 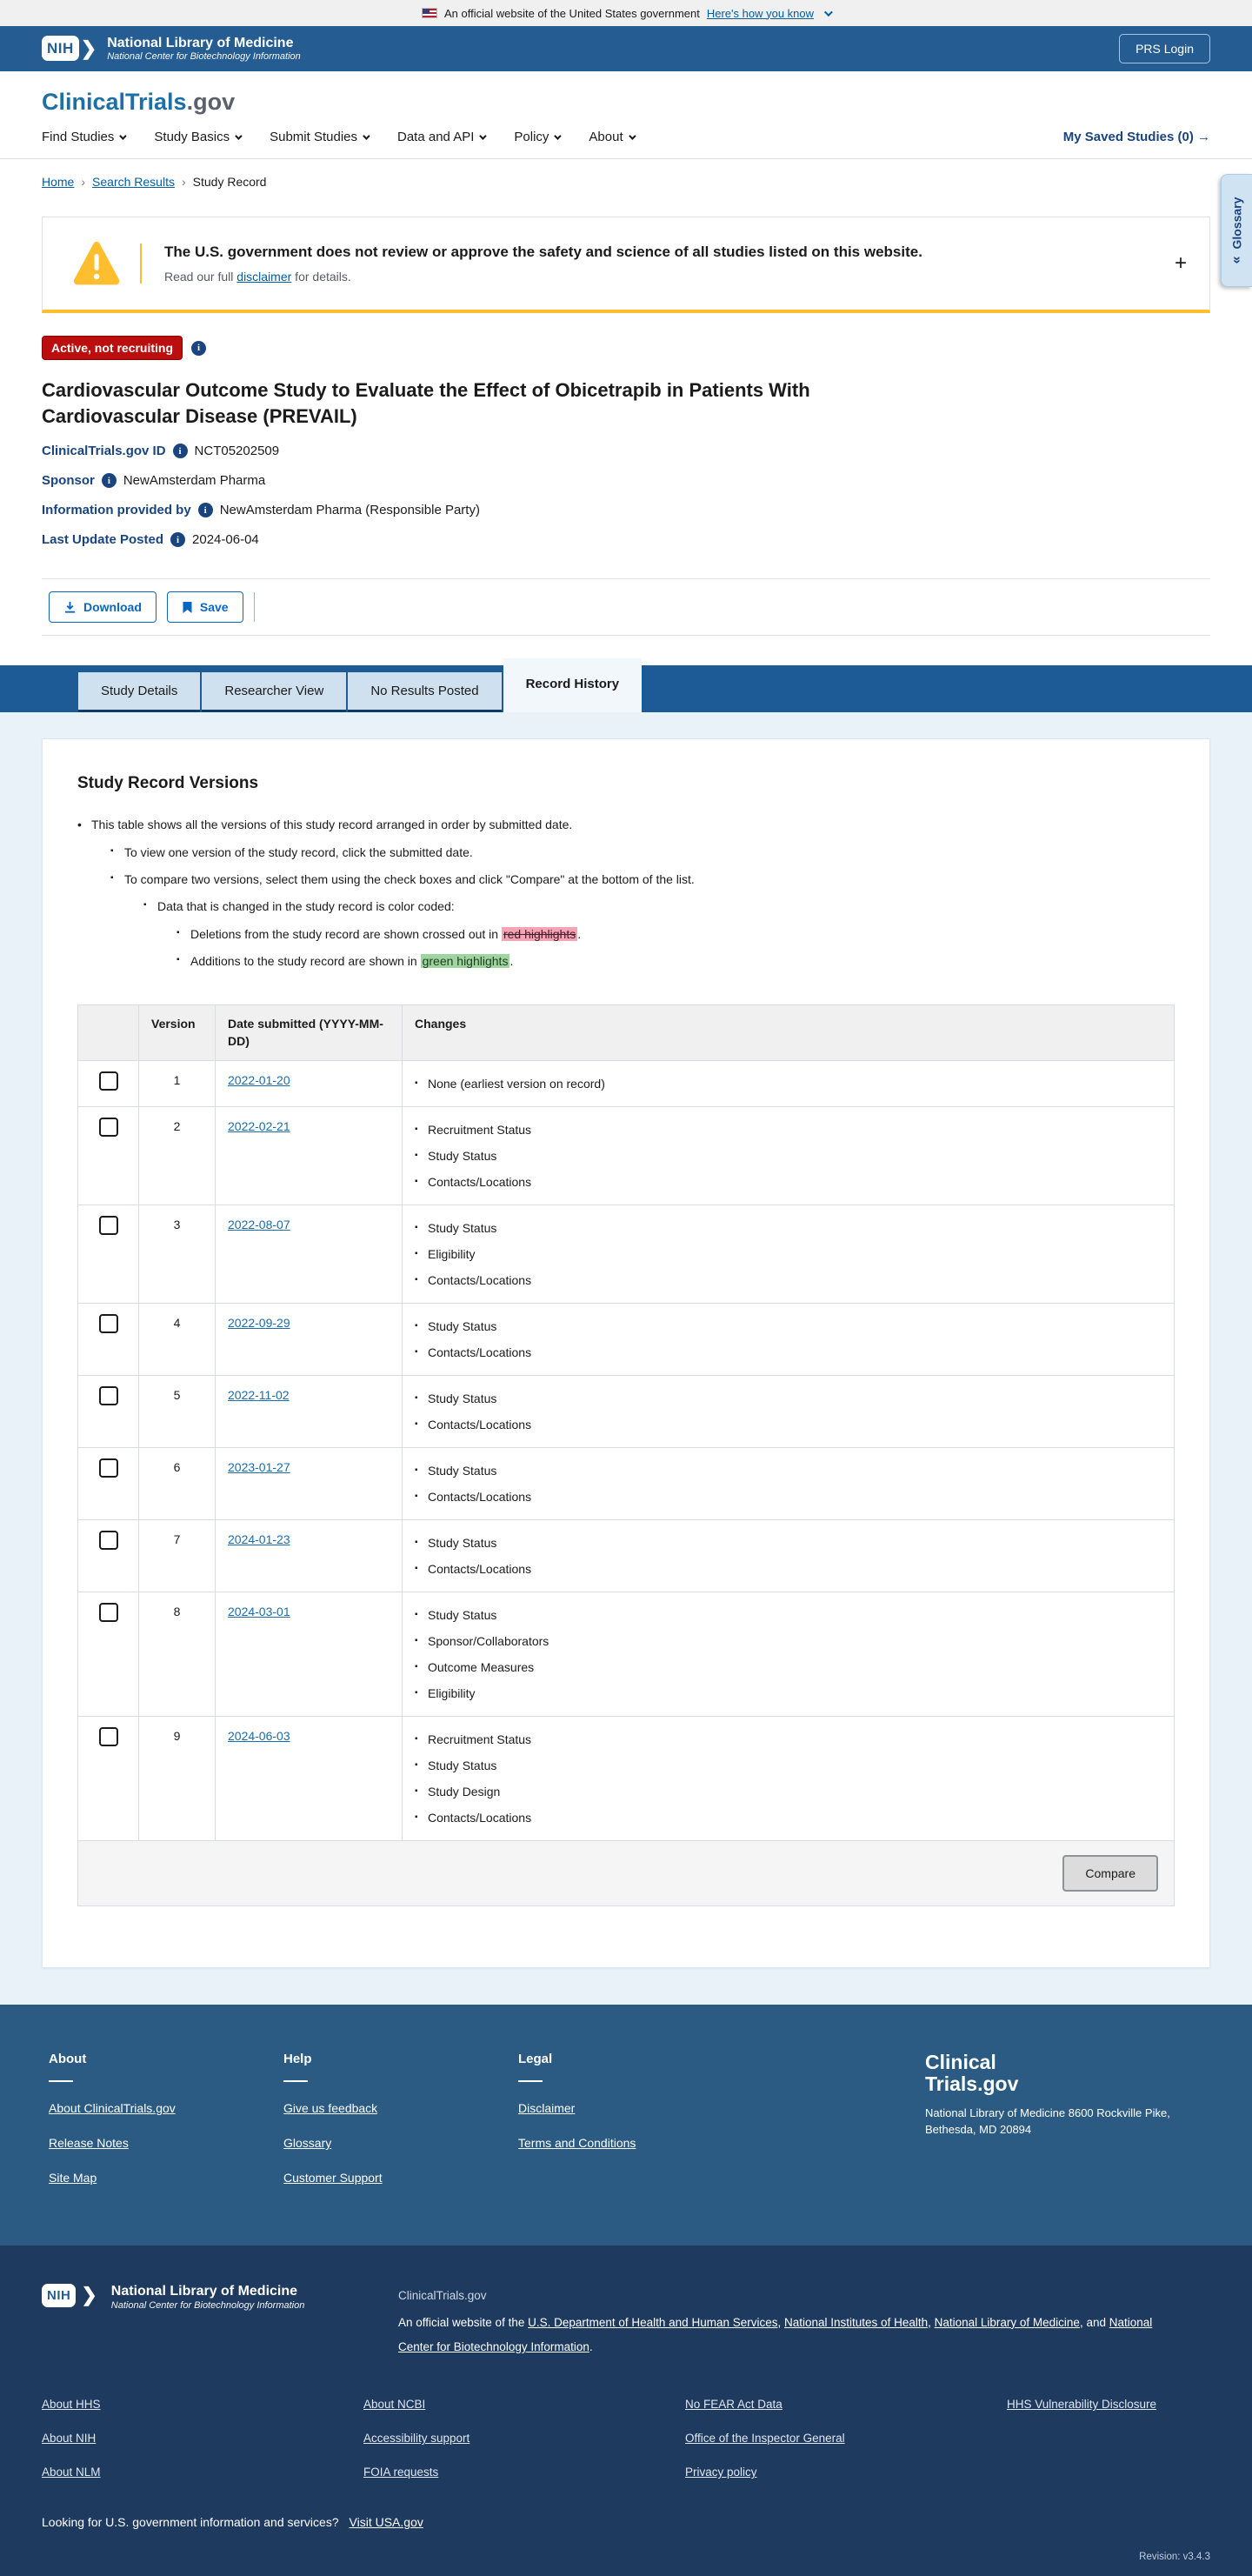 What do you see at coordinates (540, 934) in the screenshot?
I see `red-highlight-sample: red highlights` at bounding box center [540, 934].